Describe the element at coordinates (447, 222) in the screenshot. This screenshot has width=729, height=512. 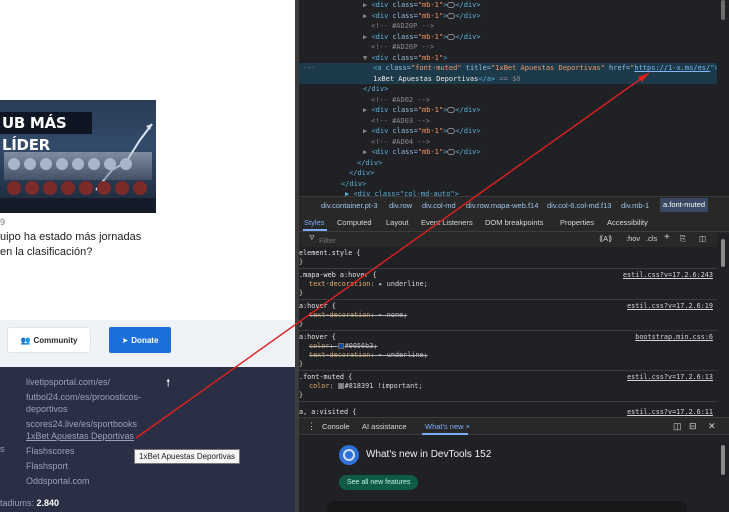
I see `tab-event-listeners: Event Listeners` at that location.